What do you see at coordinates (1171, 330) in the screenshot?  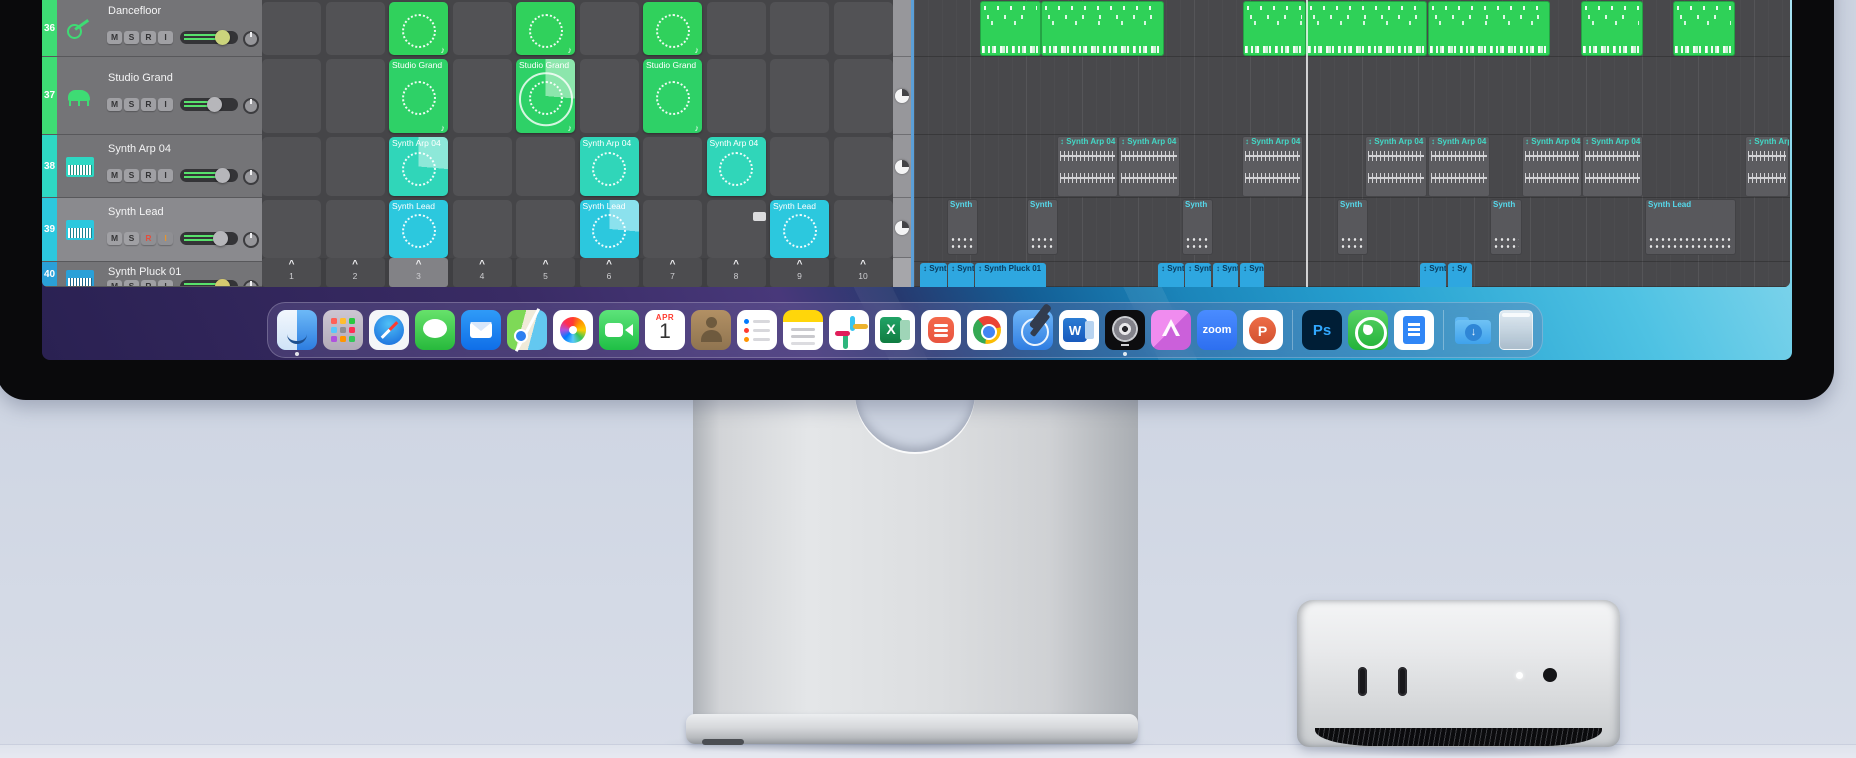 I see `dock-icon-affinity` at bounding box center [1171, 330].